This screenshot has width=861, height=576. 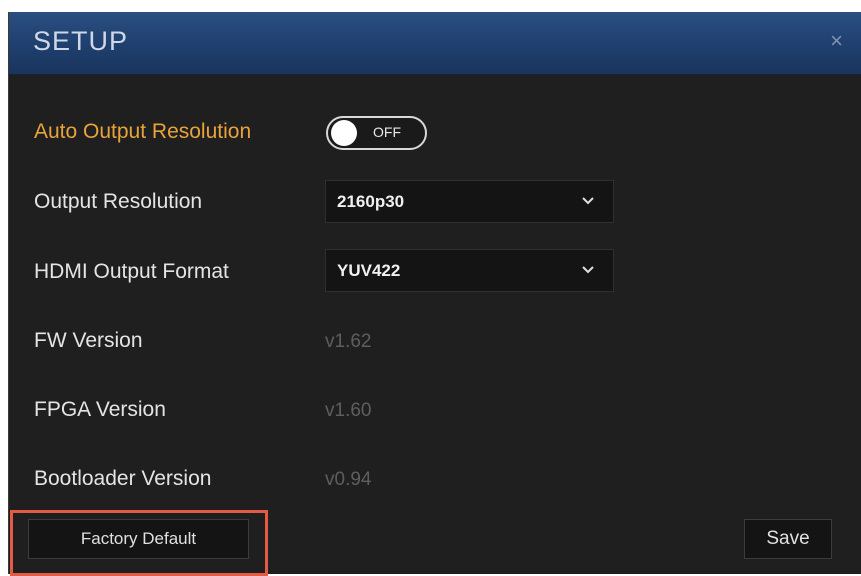 I want to click on hdmi-output-format-label: HDMI Output Format, so click(x=131, y=271).